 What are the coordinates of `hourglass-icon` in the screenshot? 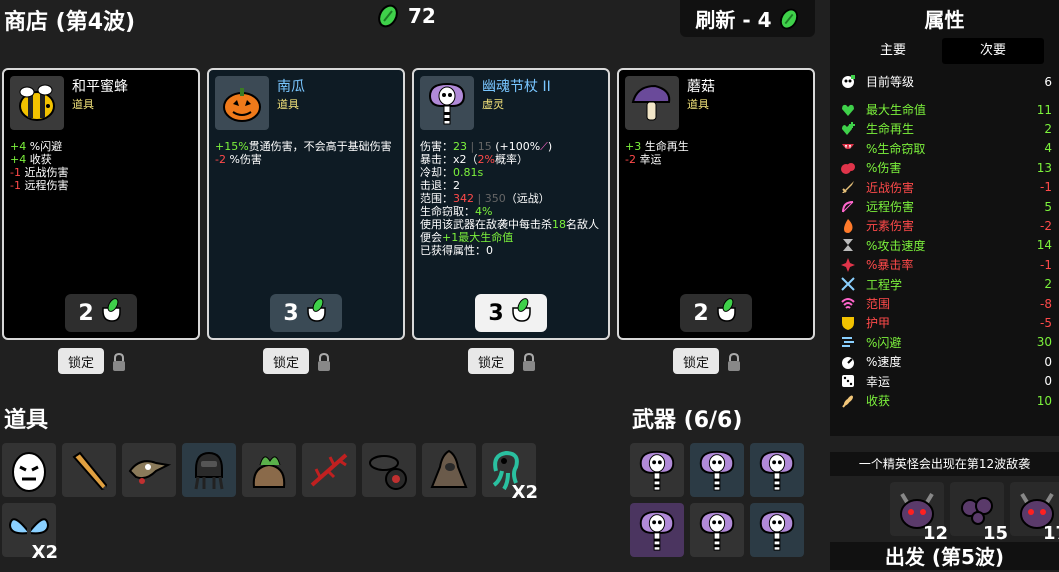 It's located at (848, 245).